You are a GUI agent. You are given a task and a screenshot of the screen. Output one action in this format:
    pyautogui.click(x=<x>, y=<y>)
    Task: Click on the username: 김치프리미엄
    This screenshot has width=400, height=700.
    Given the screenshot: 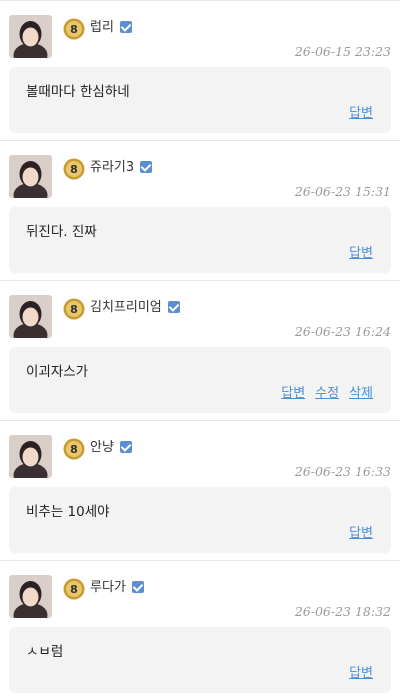 What is the action you would take?
    pyautogui.click(x=135, y=308)
    